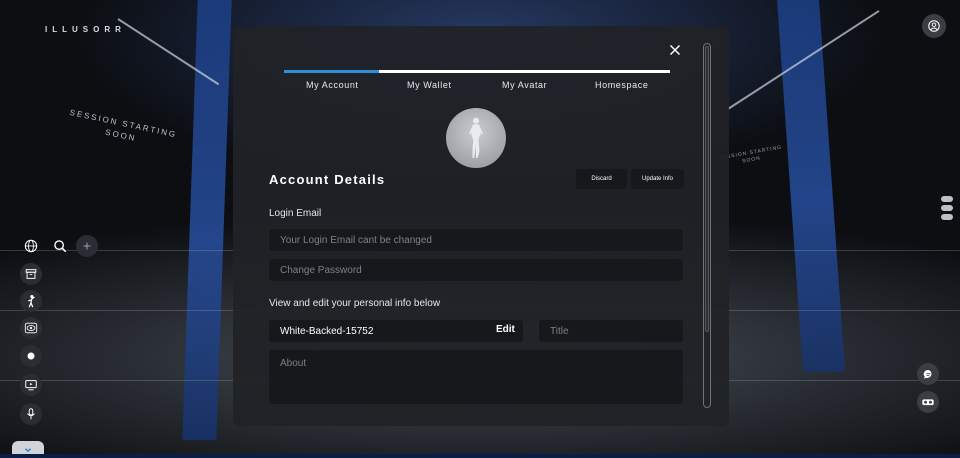 This screenshot has height=458, width=960. I want to click on chat-button, so click(928, 374).